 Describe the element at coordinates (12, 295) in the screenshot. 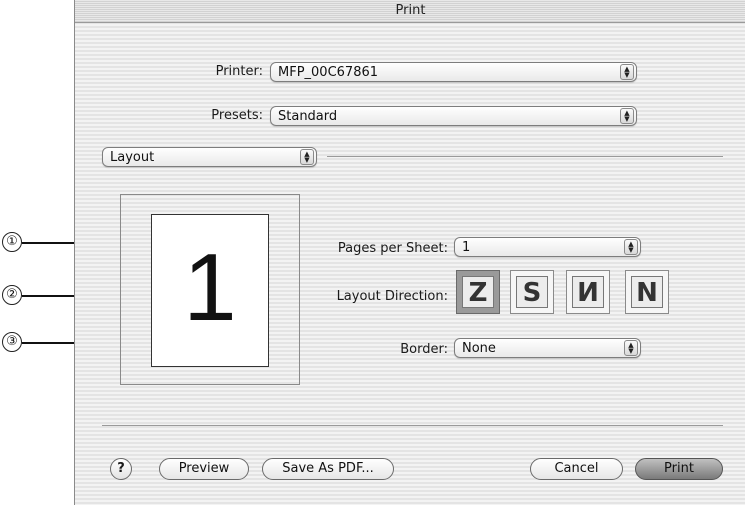

I see `callout-2: ②` at that location.